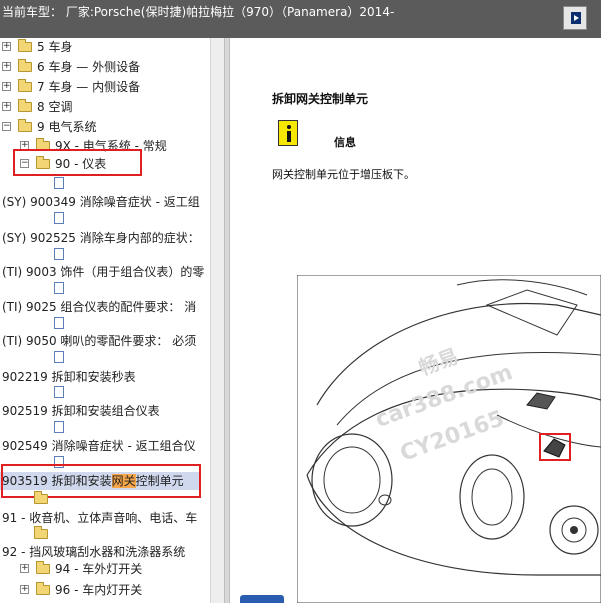  What do you see at coordinates (101, 202) in the screenshot?
I see `tree-item-label: (SY) 900349 消除噪音症状 - 返工组` at bounding box center [101, 202].